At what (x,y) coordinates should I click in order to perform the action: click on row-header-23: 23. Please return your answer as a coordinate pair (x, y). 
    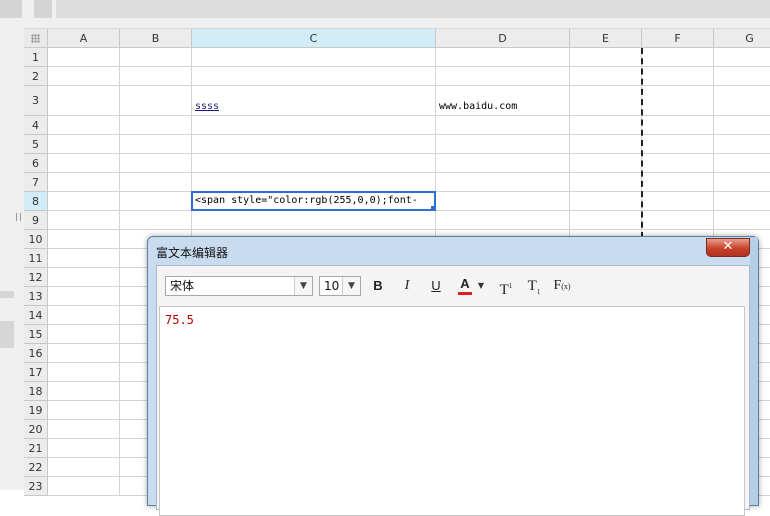
    Looking at the image, I should click on (36, 486).